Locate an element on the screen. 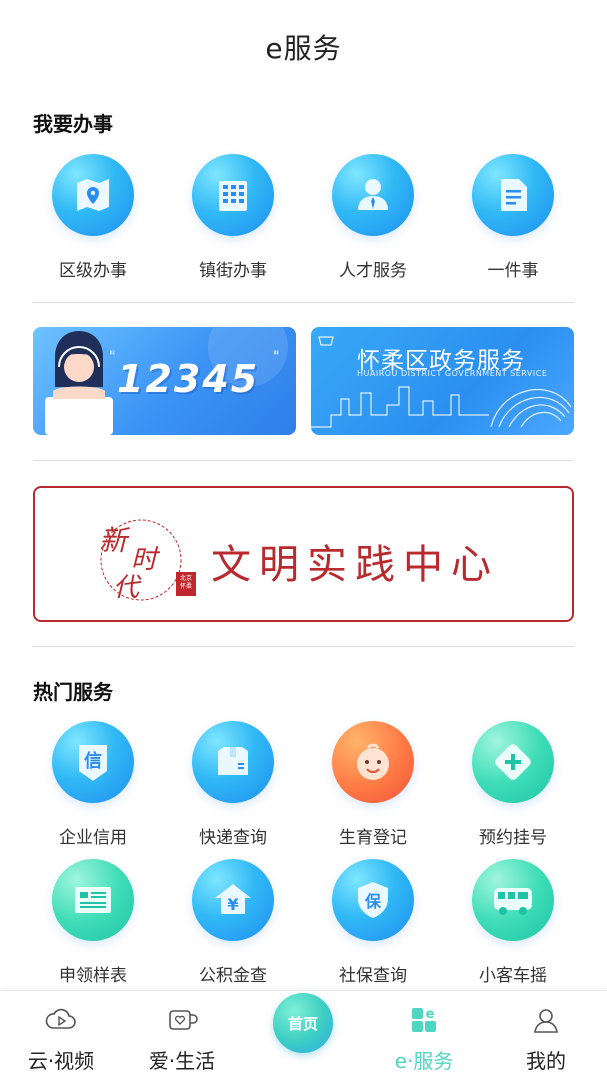 This screenshot has height=1080, width=607. gov-banner-subtitle: HUAIROU DISTRICT GOVERNMENT SERVICE is located at coordinates (452, 373).